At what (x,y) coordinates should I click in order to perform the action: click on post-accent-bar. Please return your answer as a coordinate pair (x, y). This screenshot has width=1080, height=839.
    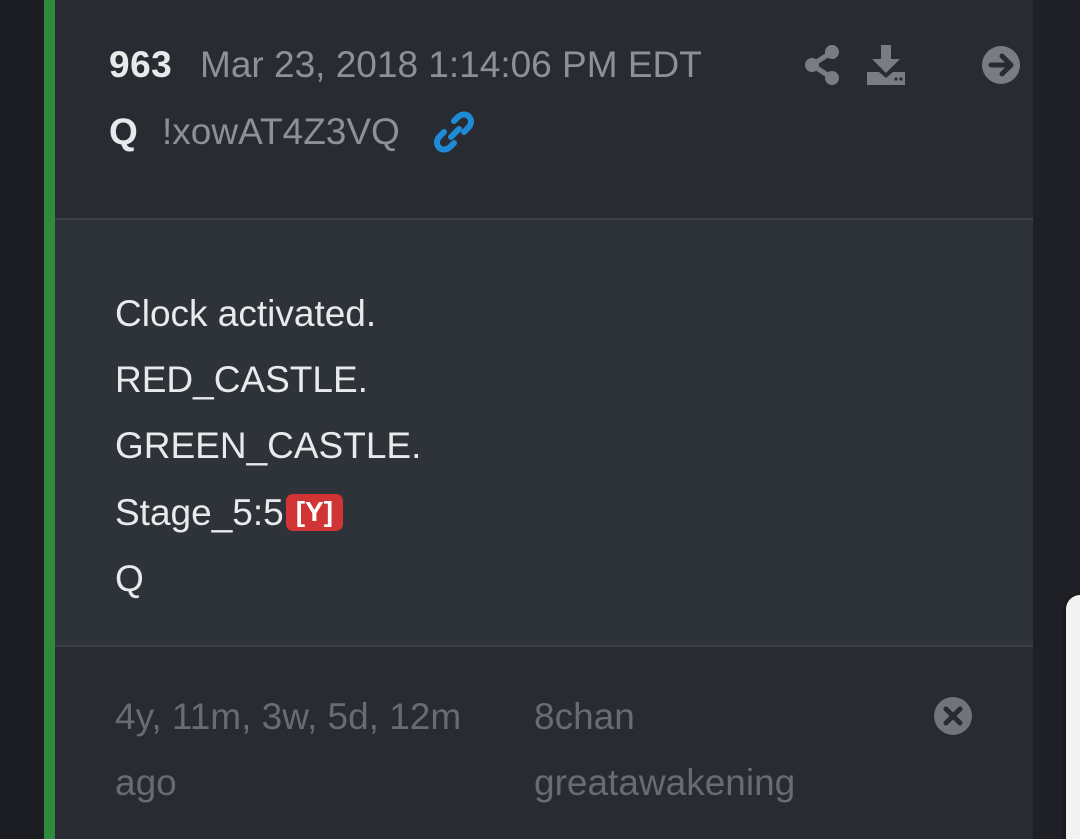
    Looking at the image, I should click on (49, 419).